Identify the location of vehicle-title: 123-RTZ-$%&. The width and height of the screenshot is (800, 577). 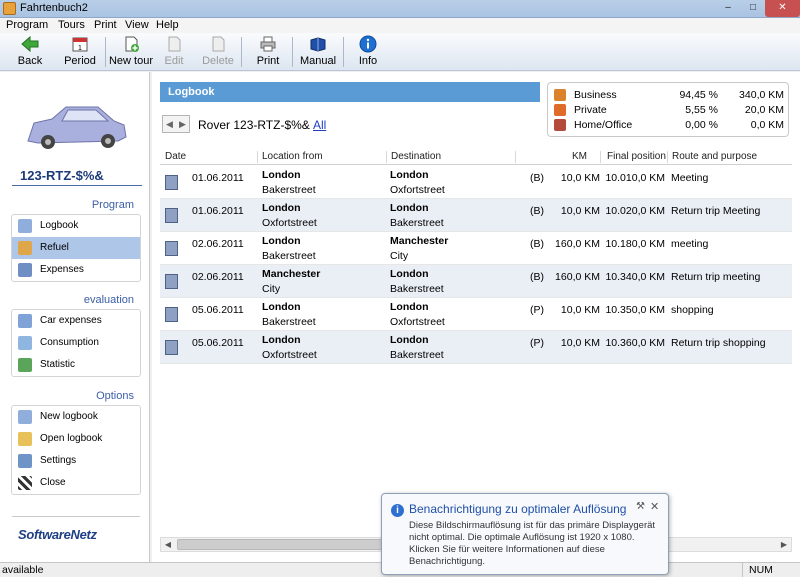
(62, 175).